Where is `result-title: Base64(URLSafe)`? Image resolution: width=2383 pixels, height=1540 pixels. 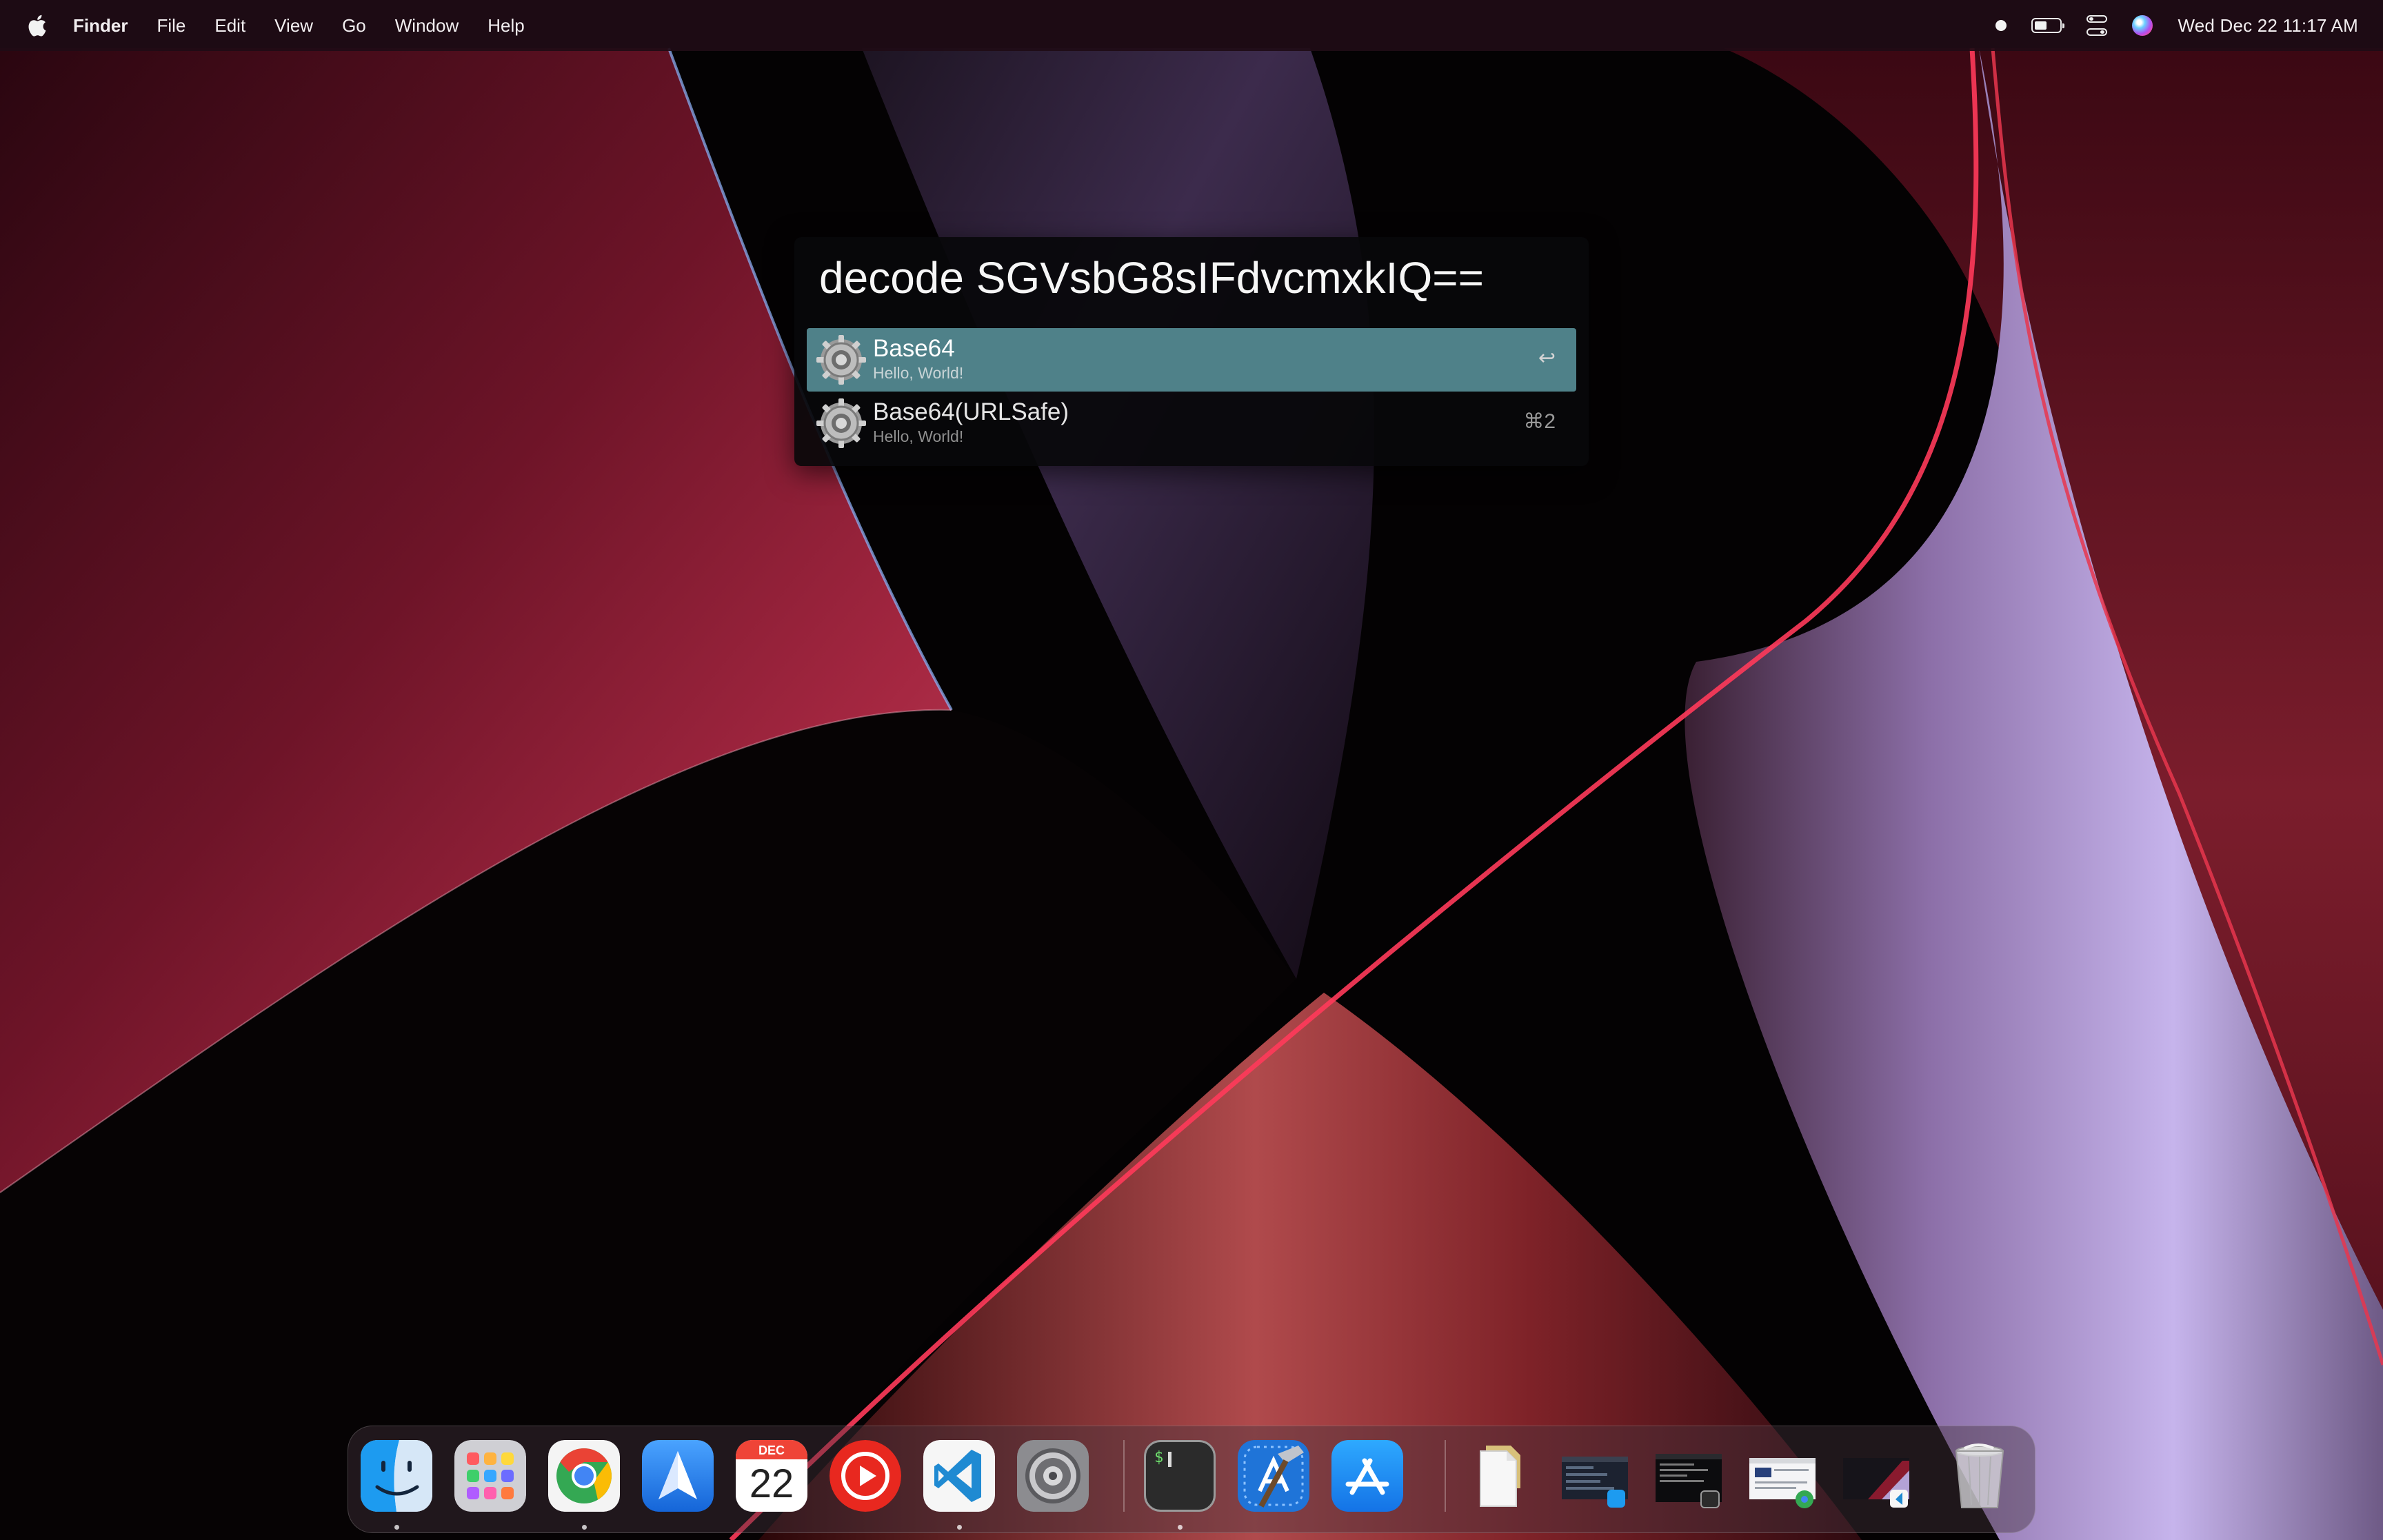
result-title: Base64(URLSafe) is located at coordinates (971, 412).